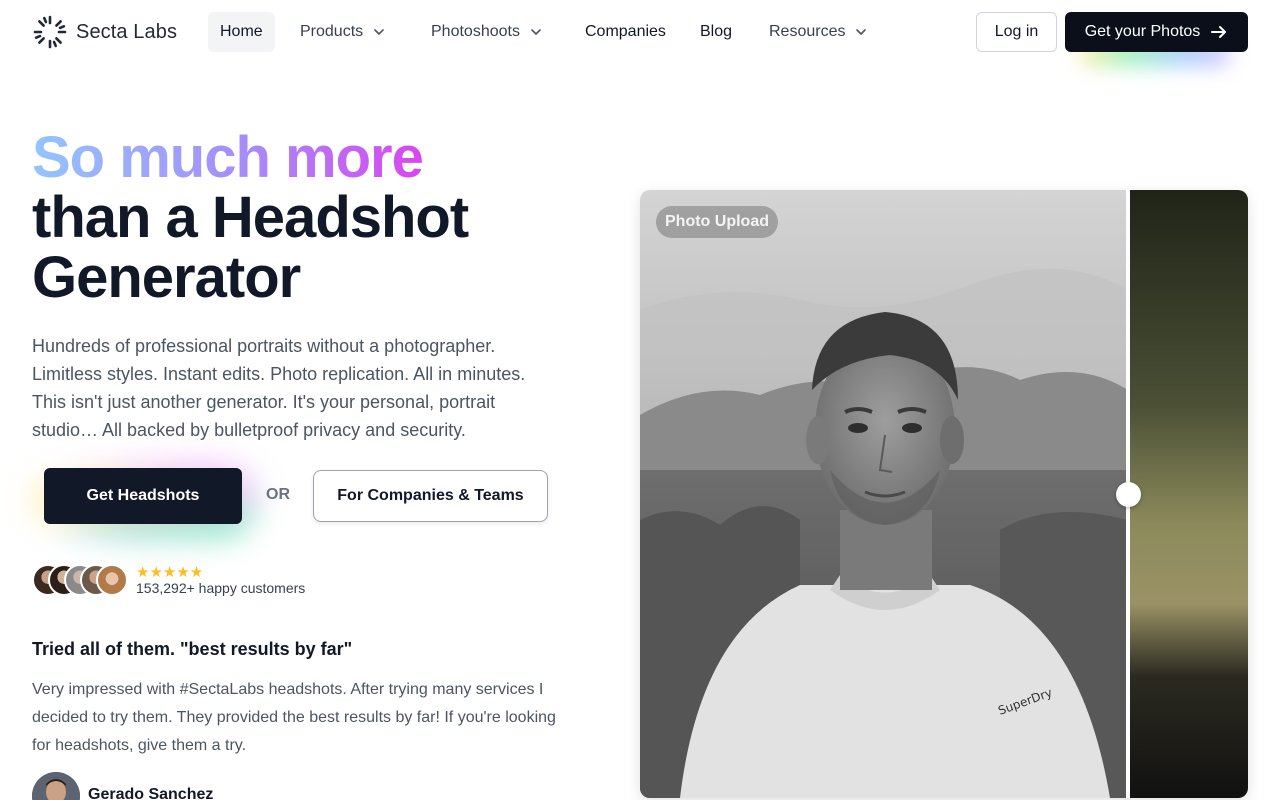  Describe the element at coordinates (127, 31) in the screenshot. I see `brand-name: Secta Labs` at that location.